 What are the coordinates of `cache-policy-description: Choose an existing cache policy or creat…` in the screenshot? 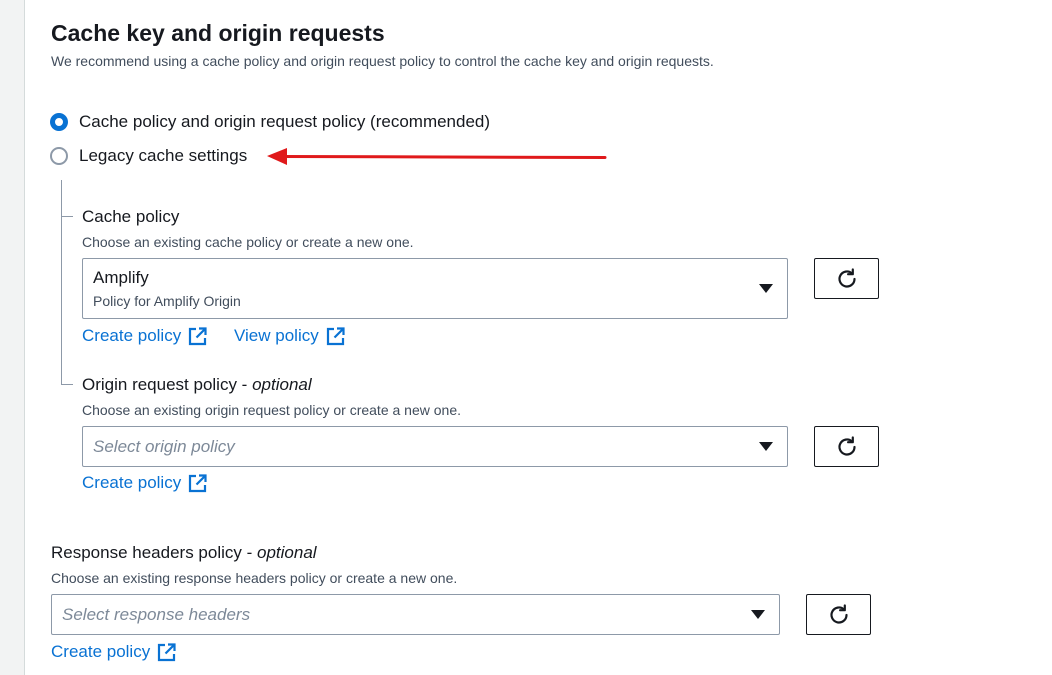 It's located at (248, 242).